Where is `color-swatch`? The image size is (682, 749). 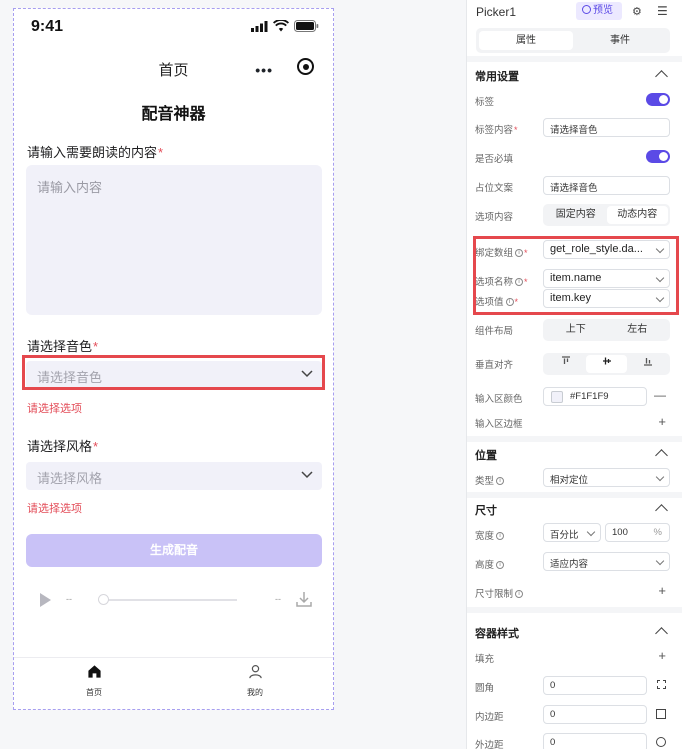 color-swatch is located at coordinates (557, 397).